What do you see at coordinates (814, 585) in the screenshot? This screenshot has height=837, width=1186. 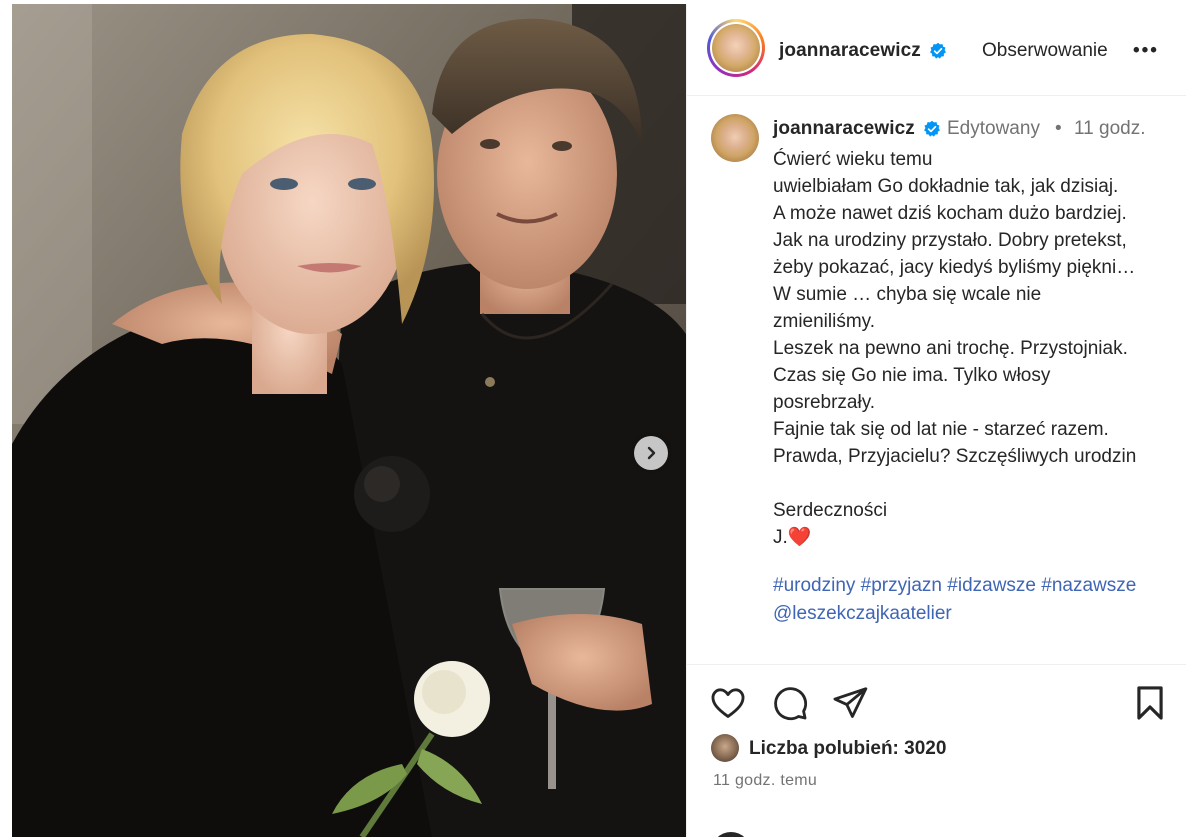 I see `hashtag-link: #urodziny` at bounding box center [814, 585].